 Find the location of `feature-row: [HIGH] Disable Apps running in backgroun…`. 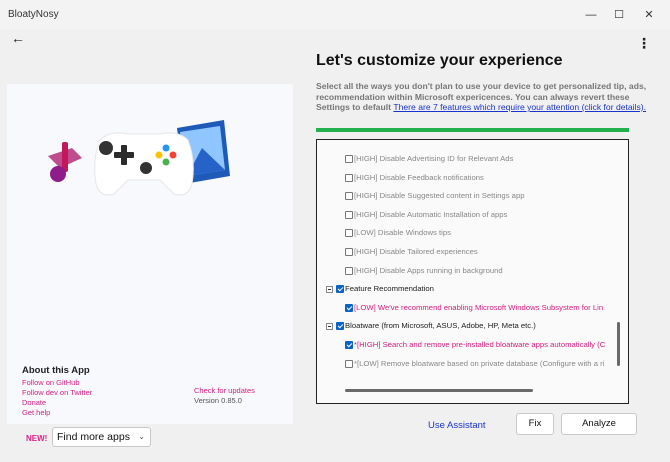

feature-row: [HIGH] Disable Apps running in backgroun… is located at coordinates (472, 271).